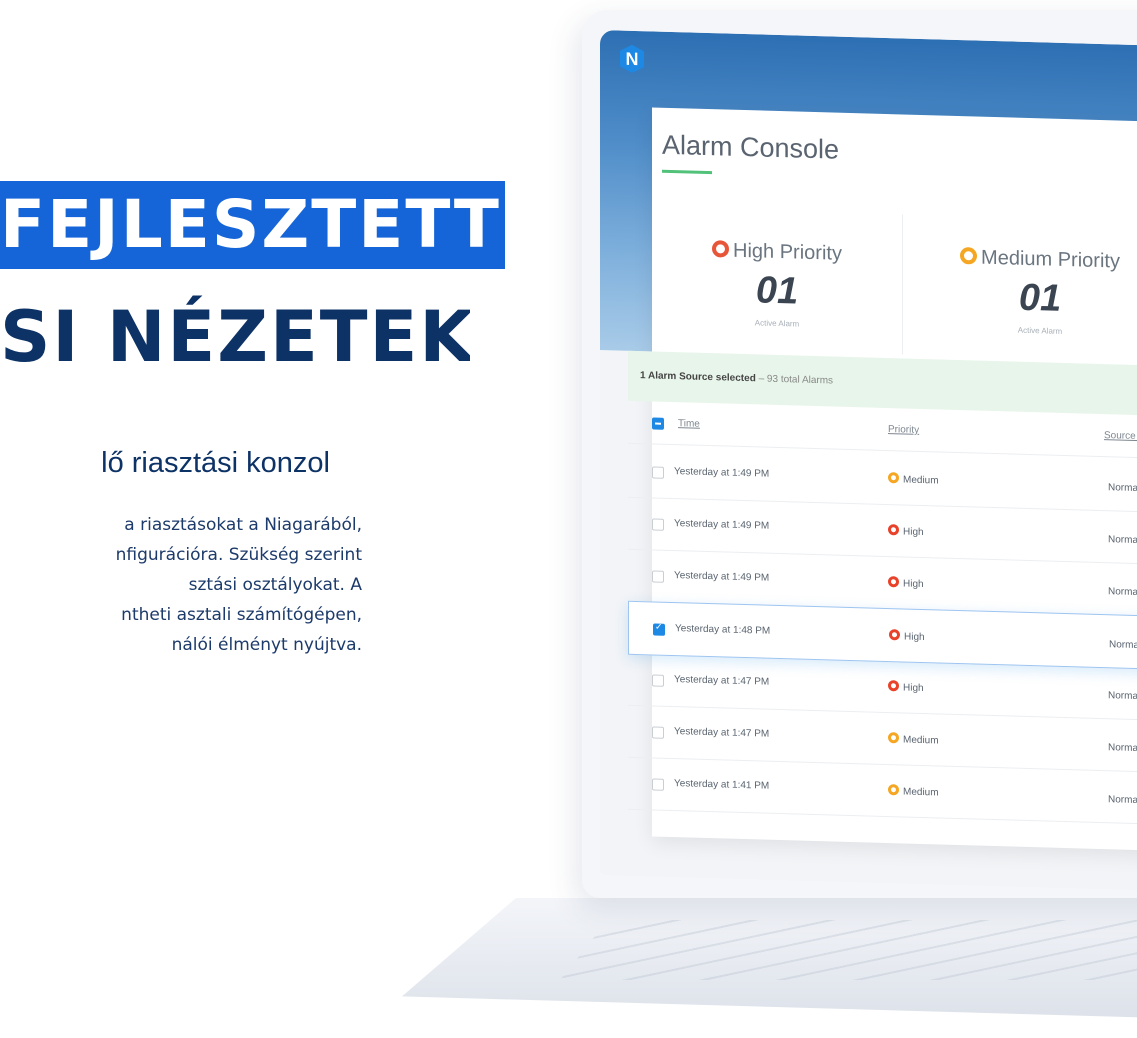 The height and width of the screenshot is (1038, 1137). I want to click on headline-line-1: FEJLESZTETT, so click(252, 225).